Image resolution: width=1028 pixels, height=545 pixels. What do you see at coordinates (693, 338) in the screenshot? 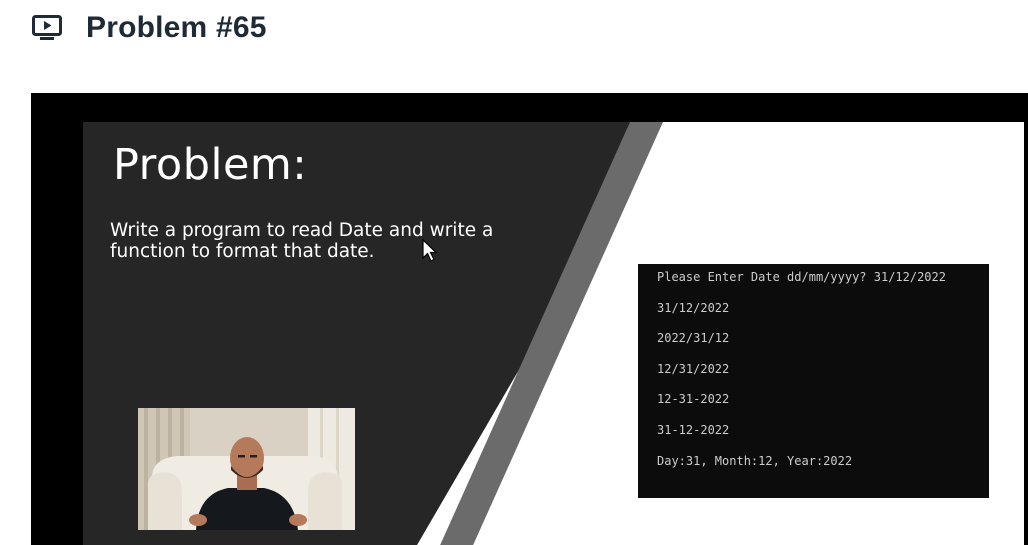
I see `console-line: 2022/31/12` at bounding box center [693, 338].